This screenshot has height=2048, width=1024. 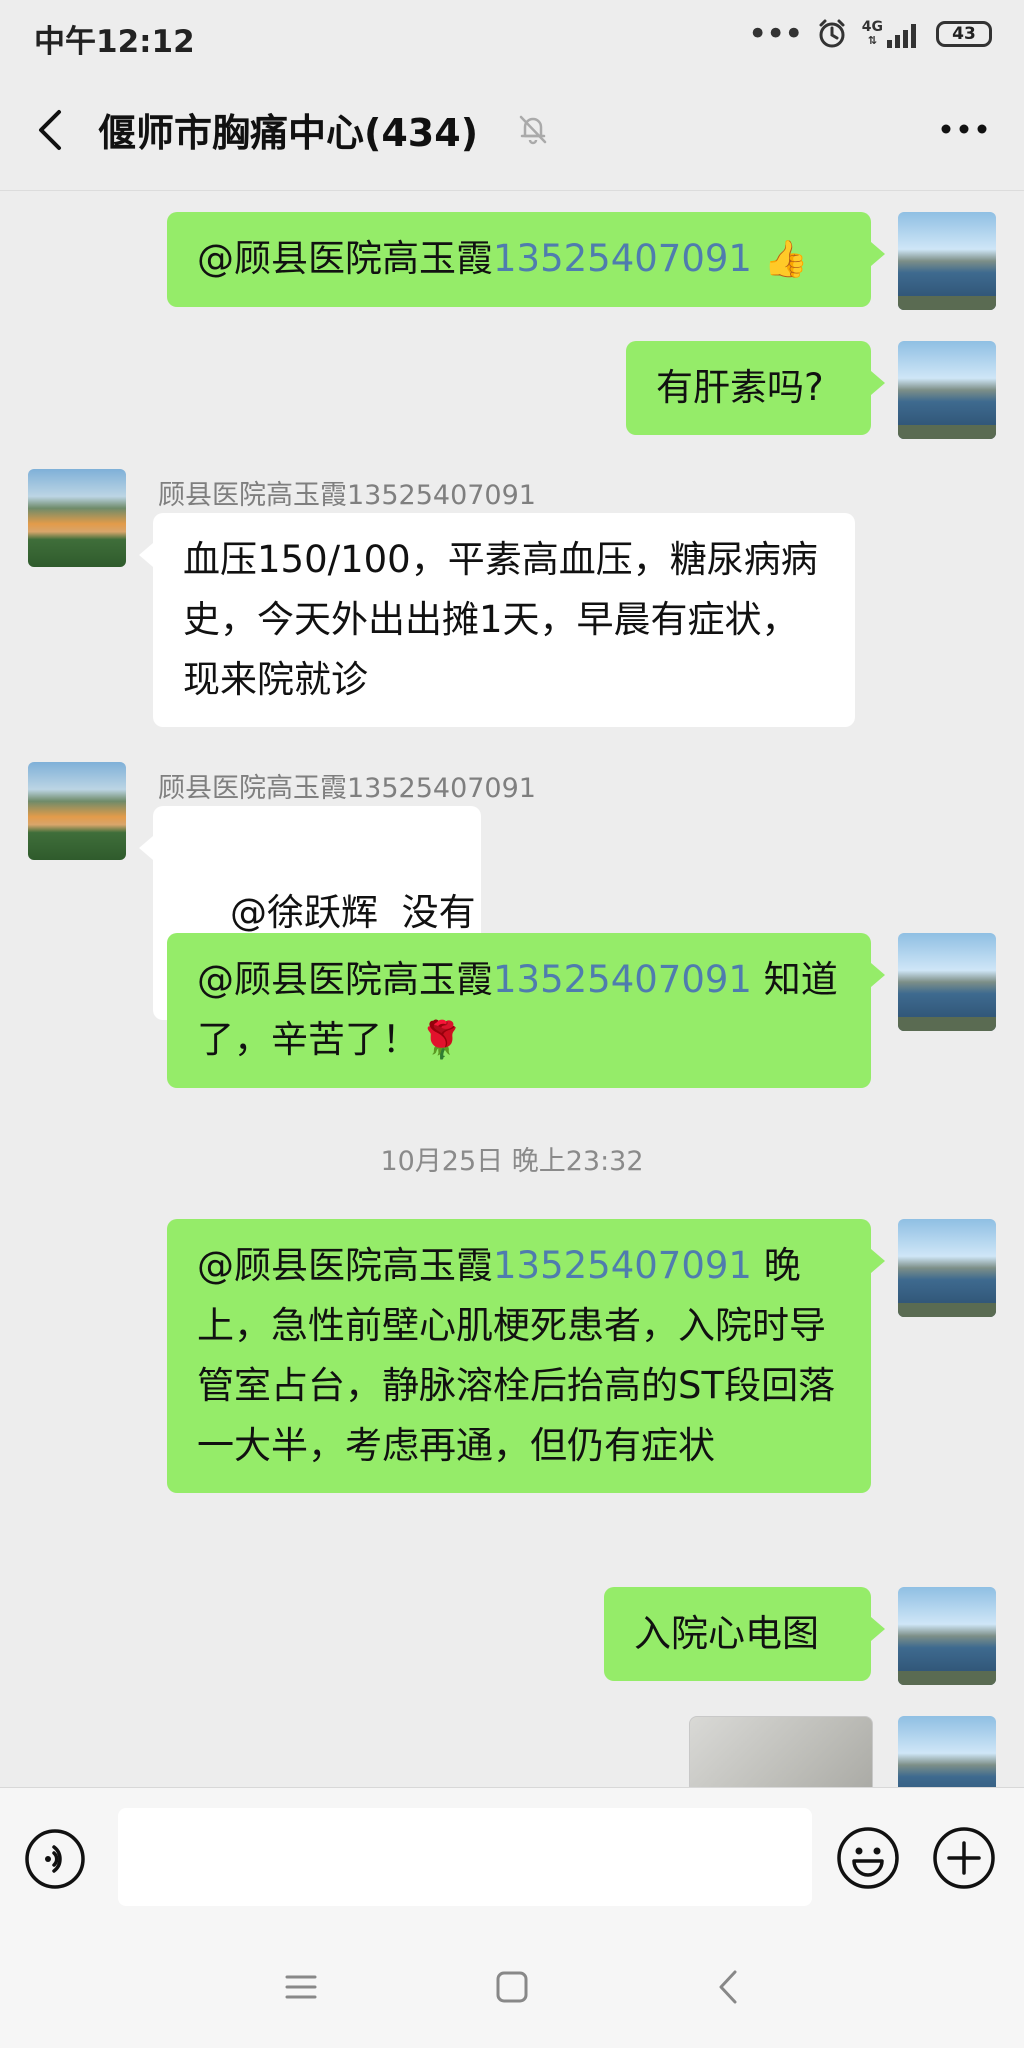 I want to click on notification-dots-icon: •••, so click(x=775, y=34).